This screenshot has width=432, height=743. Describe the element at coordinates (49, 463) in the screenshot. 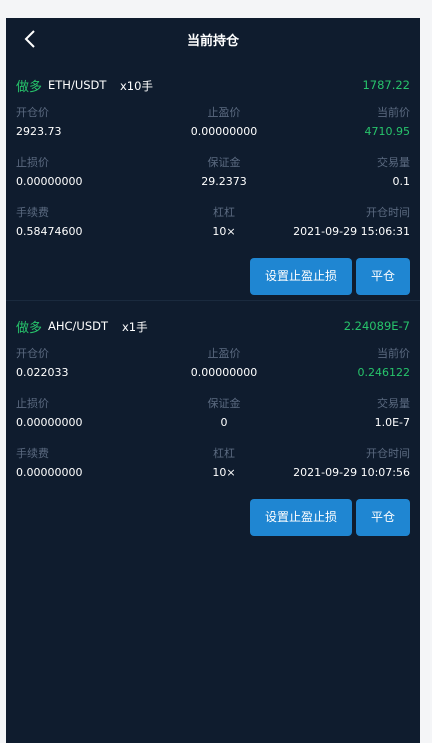

I see `fee-cell: 手续费 0.00000000` at that location.